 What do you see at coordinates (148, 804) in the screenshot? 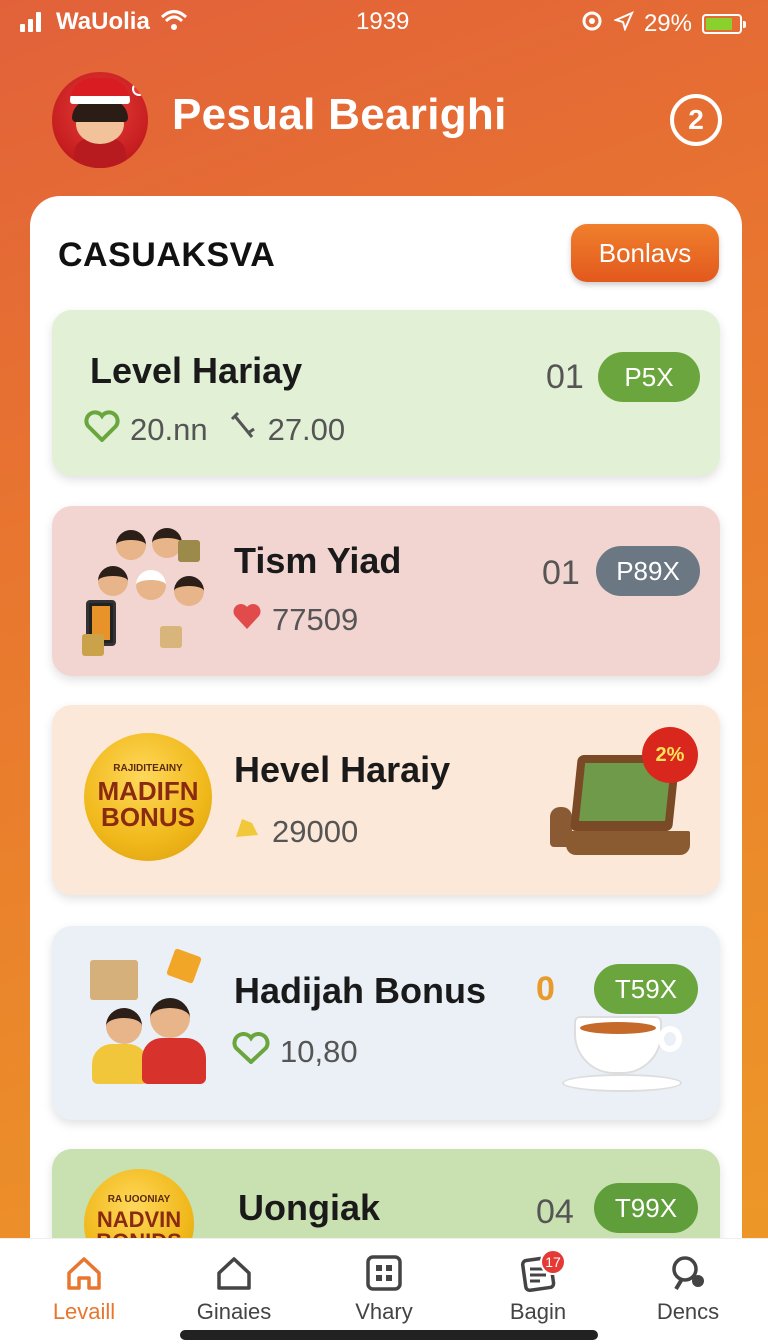
I see `badge-text: MADIFN BONUS` at bounding box center [148, 804].